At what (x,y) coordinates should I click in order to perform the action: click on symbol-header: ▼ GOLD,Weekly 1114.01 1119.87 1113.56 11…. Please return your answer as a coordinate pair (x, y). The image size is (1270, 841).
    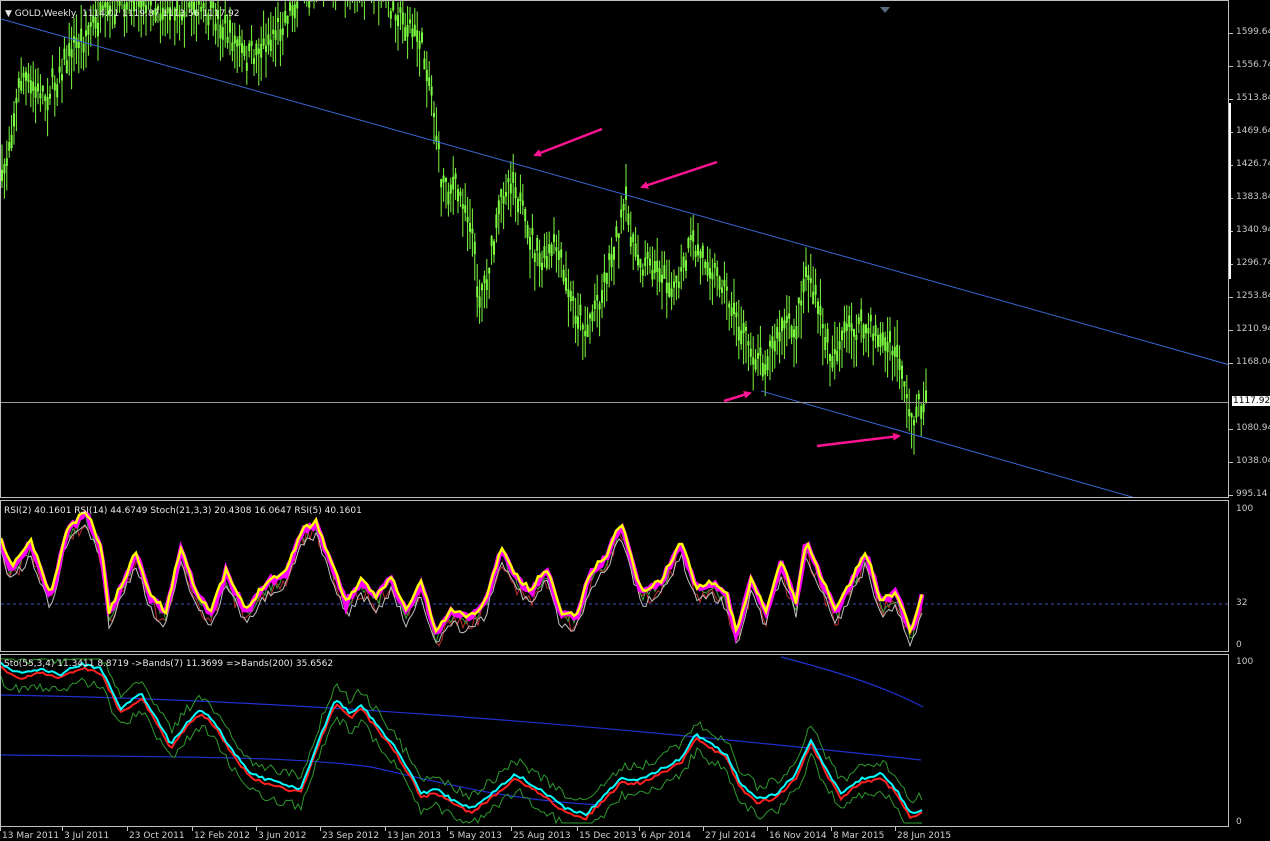
    Looking at the image, I should click on (122, 14).